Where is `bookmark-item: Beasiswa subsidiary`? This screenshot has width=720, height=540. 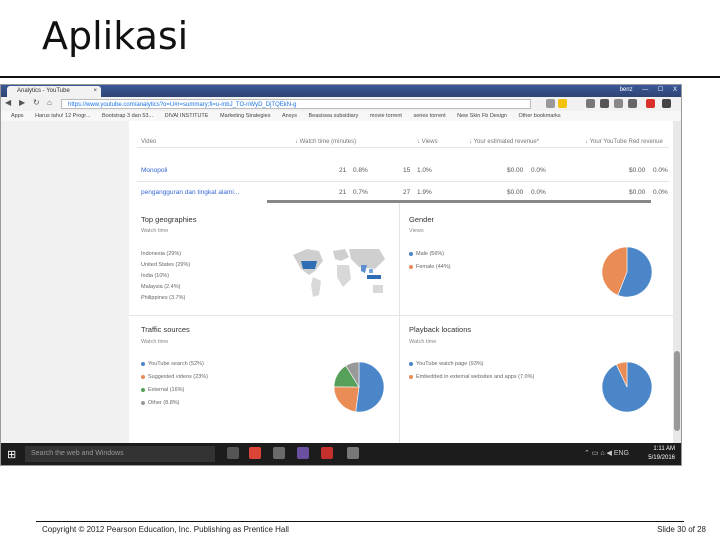
bookmark-item: Beasiswa subsidiary is located at coordinates (334, 116).